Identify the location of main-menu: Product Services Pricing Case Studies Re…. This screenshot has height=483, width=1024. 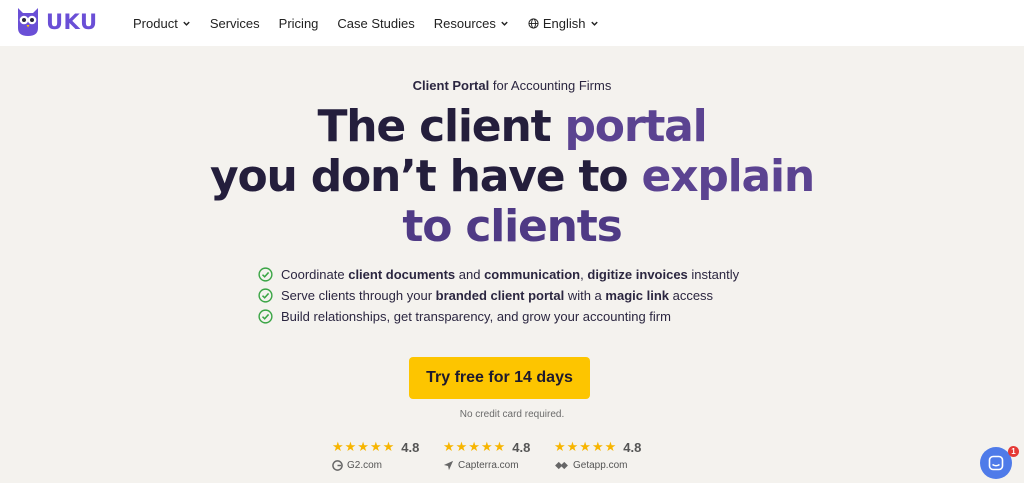
(375, 23).